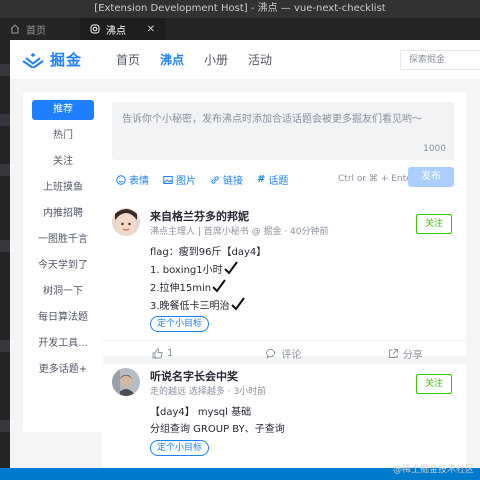  What do you see at coordinates (63, 110) in the screenshot?
I see `sidebar-item-recommend: 推荐` at bounding box center [63, 110].